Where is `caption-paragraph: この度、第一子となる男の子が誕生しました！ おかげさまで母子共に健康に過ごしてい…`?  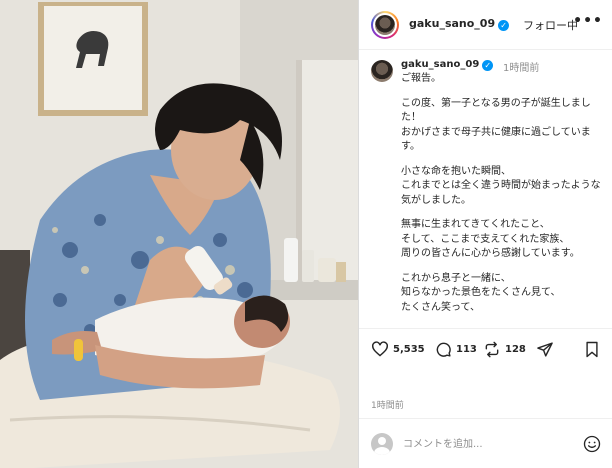 caption-paragraph: この度、第一子となる男の子が誕生しました！ おかげさまで母子共に健康に過ごしてい… is located at coordinates (496, 125).